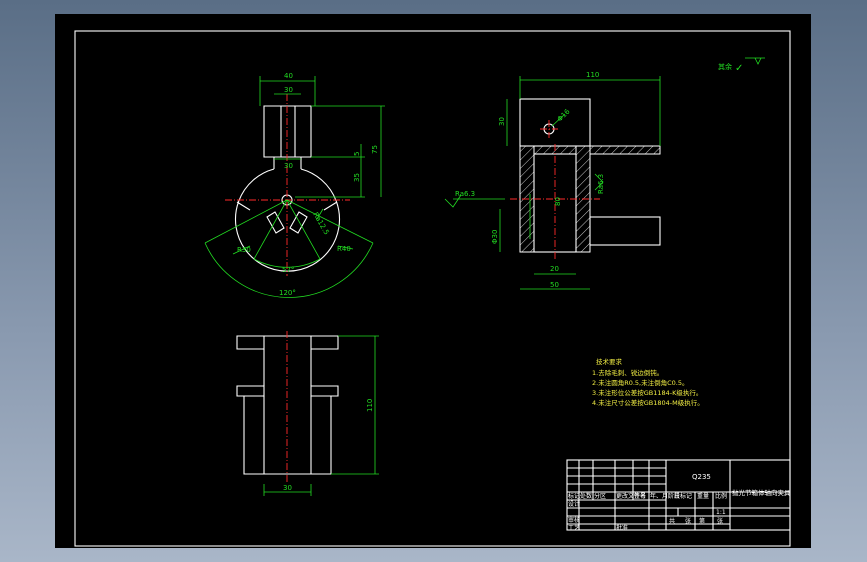  What do you see at coordinates (558, 201) in the screenshot?
I see `dim-side-height: 80` at bounding box center [558, 201].